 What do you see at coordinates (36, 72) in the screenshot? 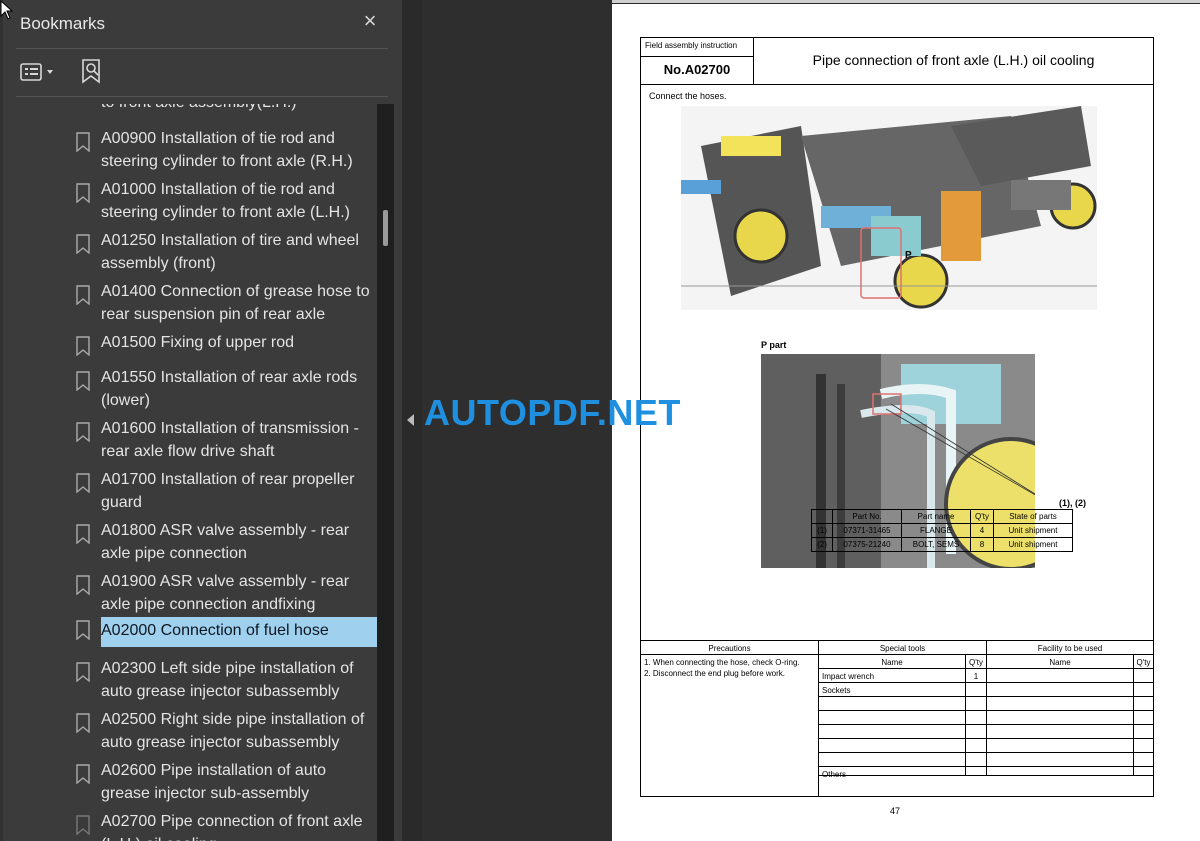
I see `list-options-icon` at bounding box center [36, 72].